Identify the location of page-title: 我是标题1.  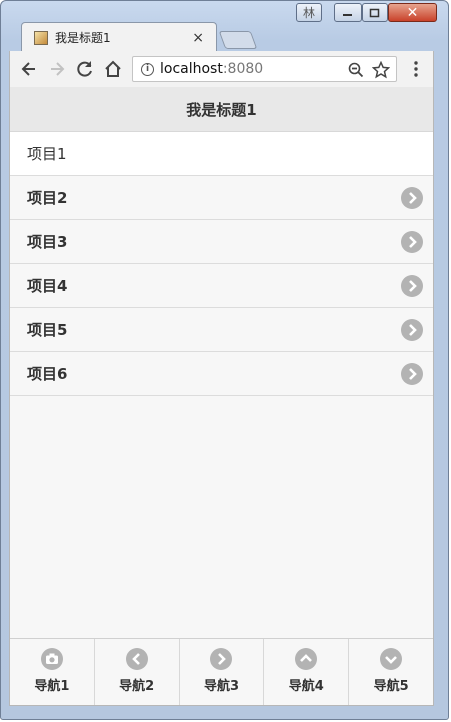
(221, 109).